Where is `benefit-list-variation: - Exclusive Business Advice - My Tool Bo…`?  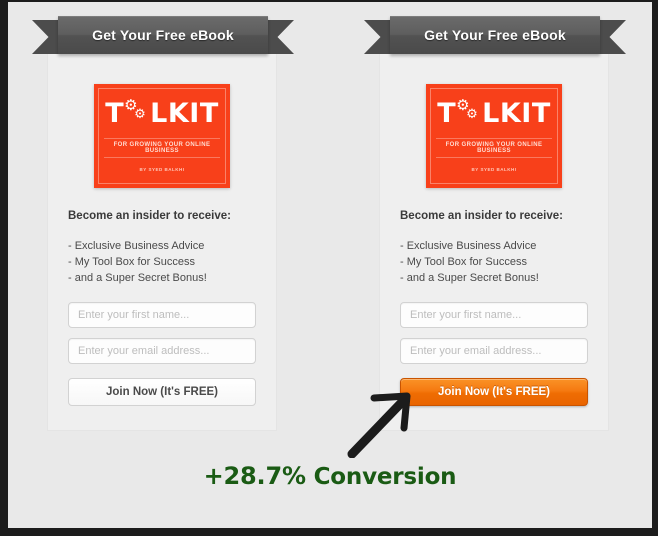 benefit-list-variation: - Exclusive Business Advice - My Tool Bo… is located at coordinates (494, 262).